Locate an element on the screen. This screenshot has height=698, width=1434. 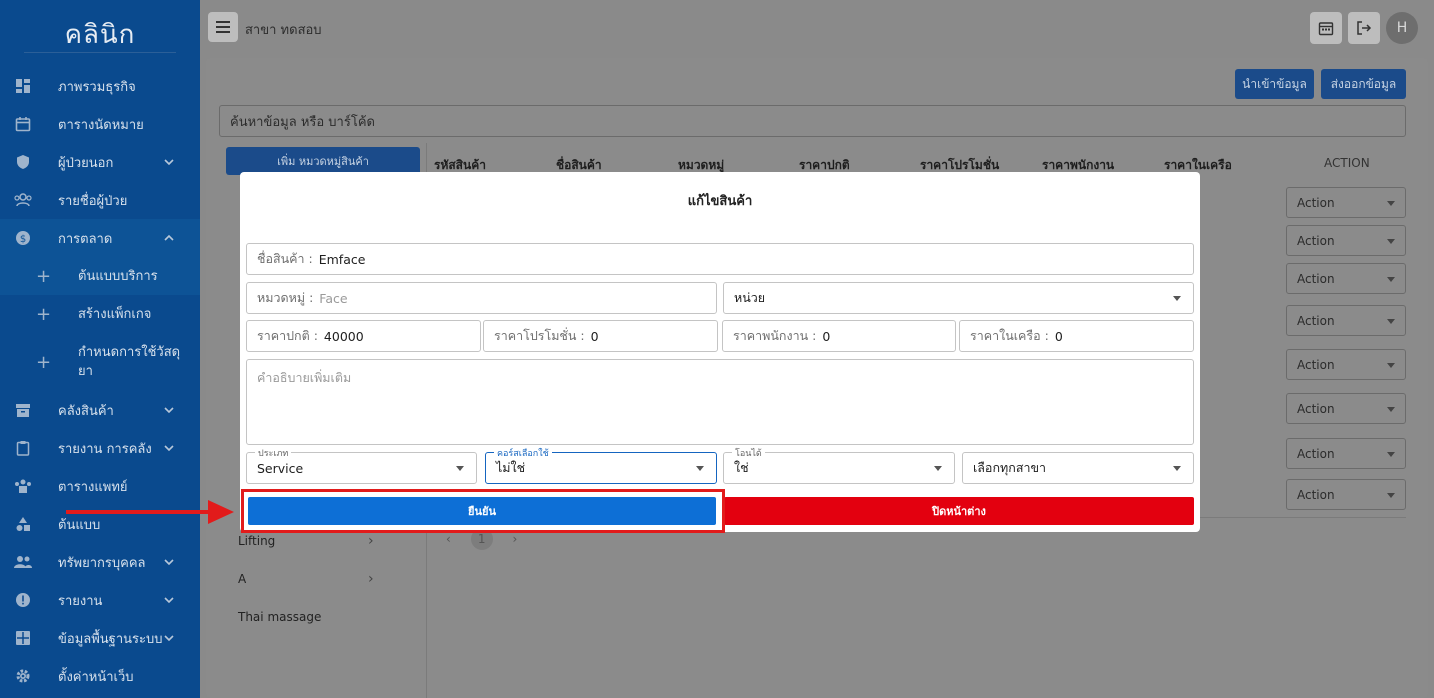
sidebar-item-label: รายชื่อผู้ป่วย is located at coordinates (93, 201).